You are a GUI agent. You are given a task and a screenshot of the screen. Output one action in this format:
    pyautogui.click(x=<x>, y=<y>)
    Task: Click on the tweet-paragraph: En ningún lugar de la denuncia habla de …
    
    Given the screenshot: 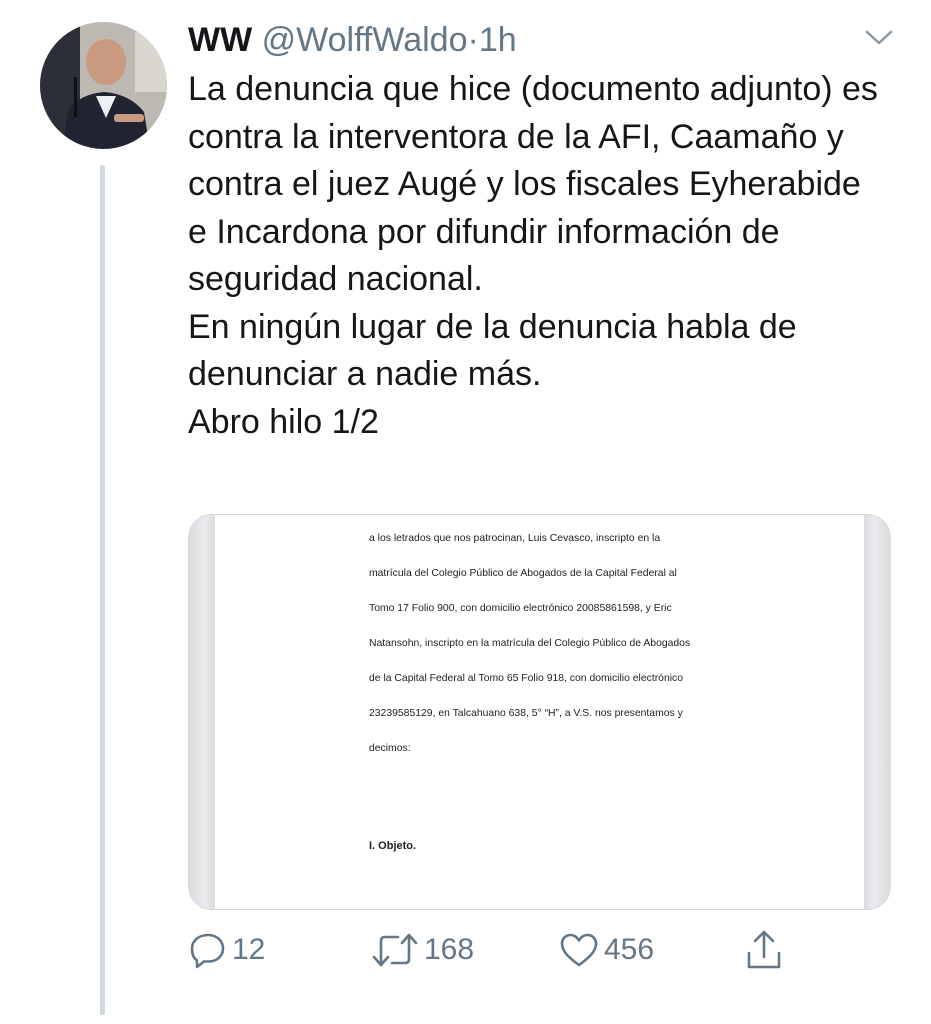 What is the action you would take?
    pyautogui.click(x=492, y=350)
    